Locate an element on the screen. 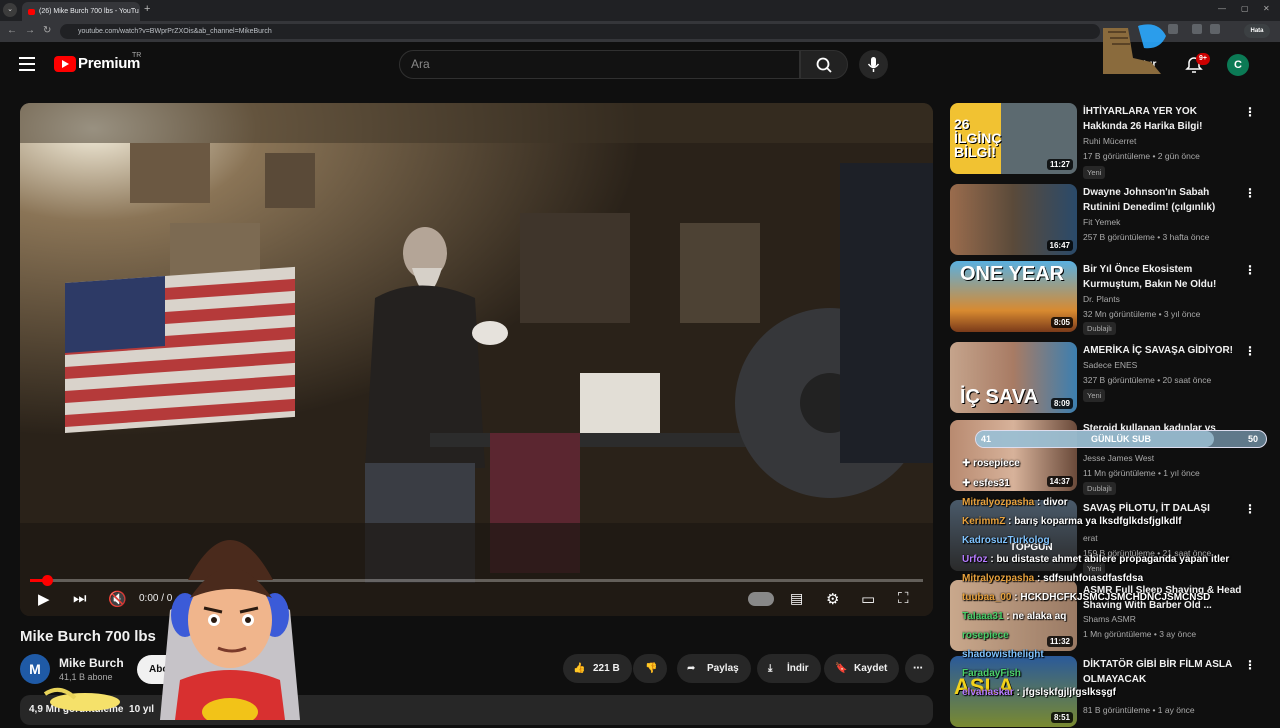  chat-username: KerimmZ is located at coordinates (984, 521).